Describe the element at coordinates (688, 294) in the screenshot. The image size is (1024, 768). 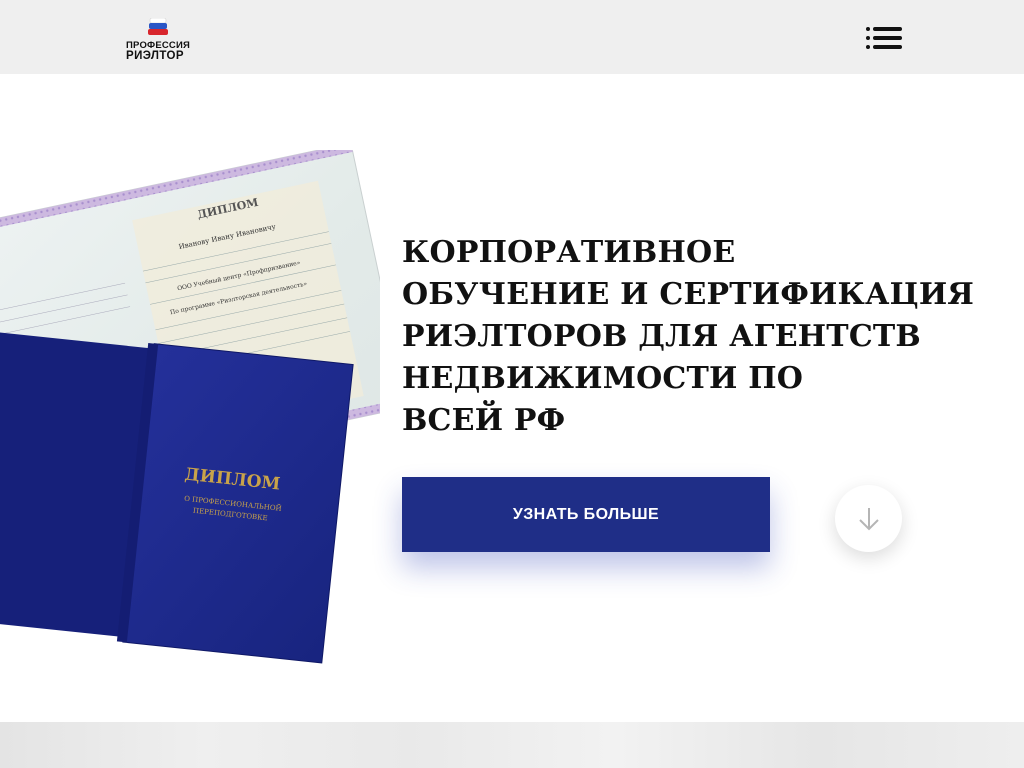
I see `headline-line: ОБУЧЕНИЕ И СЕРТИФИКАЦИЯ` at that location.